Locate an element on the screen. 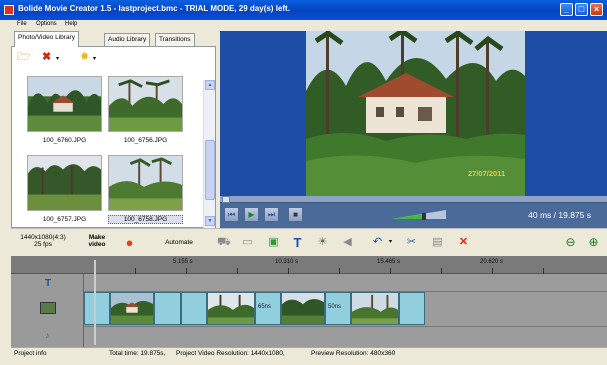 The image size is (607, 365). image-icon: ▣ is located at coordinates (273, 242).